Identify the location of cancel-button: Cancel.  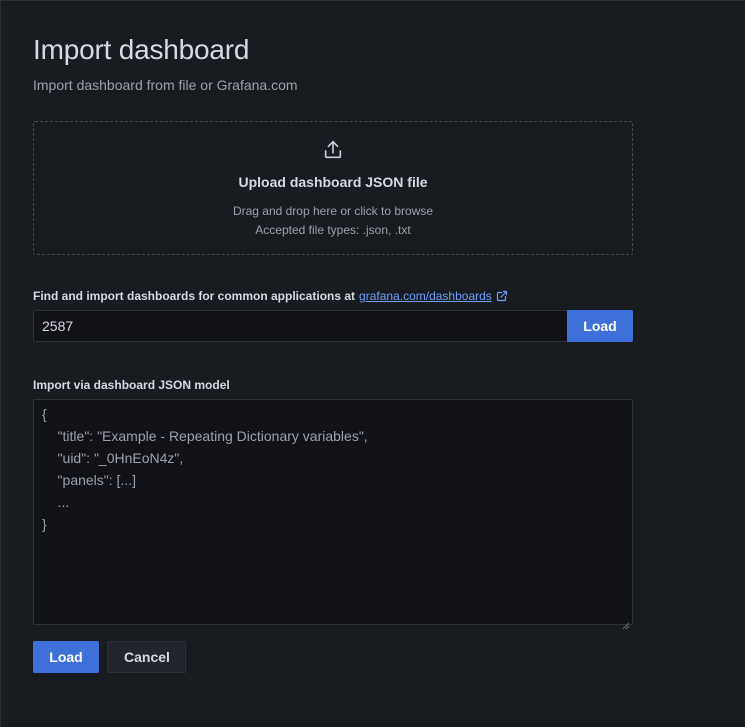
(146, 657).